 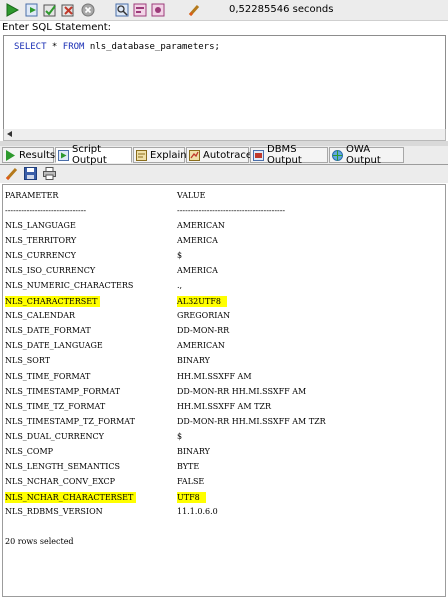 What do you see at coordinates (89, 155) in the screenshot?
I see `tab-script-output-label: Script Output` at bounding box center [89, 155].